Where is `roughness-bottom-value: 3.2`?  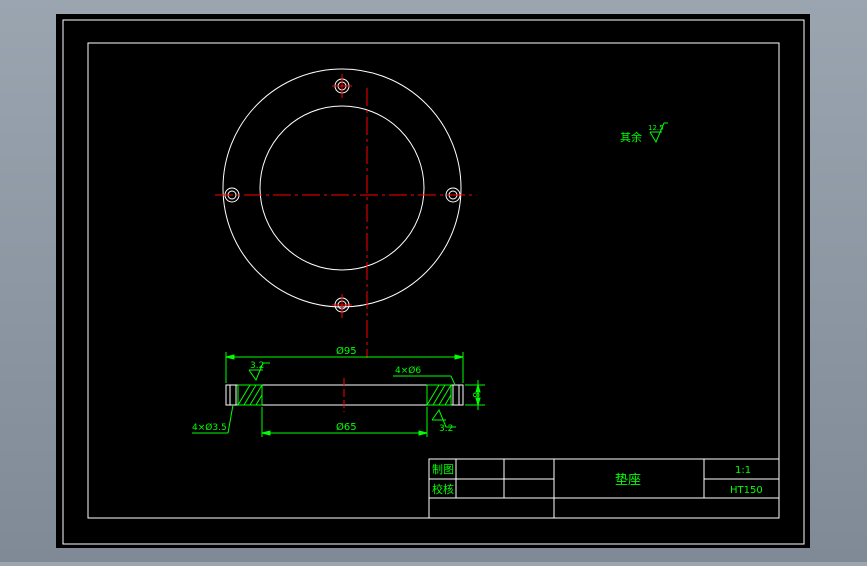 roughness-bottom-value: 3.2 is located at coordinates (446, 429).